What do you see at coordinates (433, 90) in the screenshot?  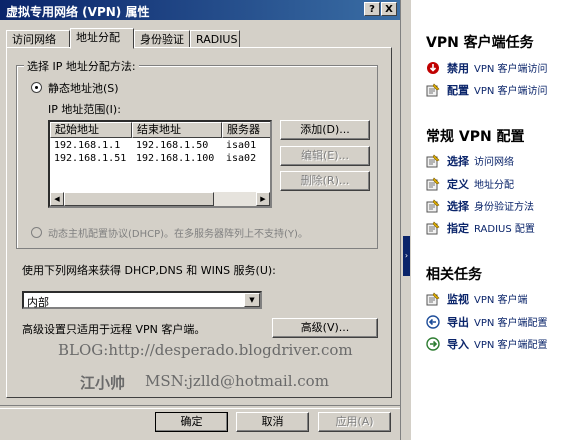 I see `configure-icon` at bounding box center [433, 90].